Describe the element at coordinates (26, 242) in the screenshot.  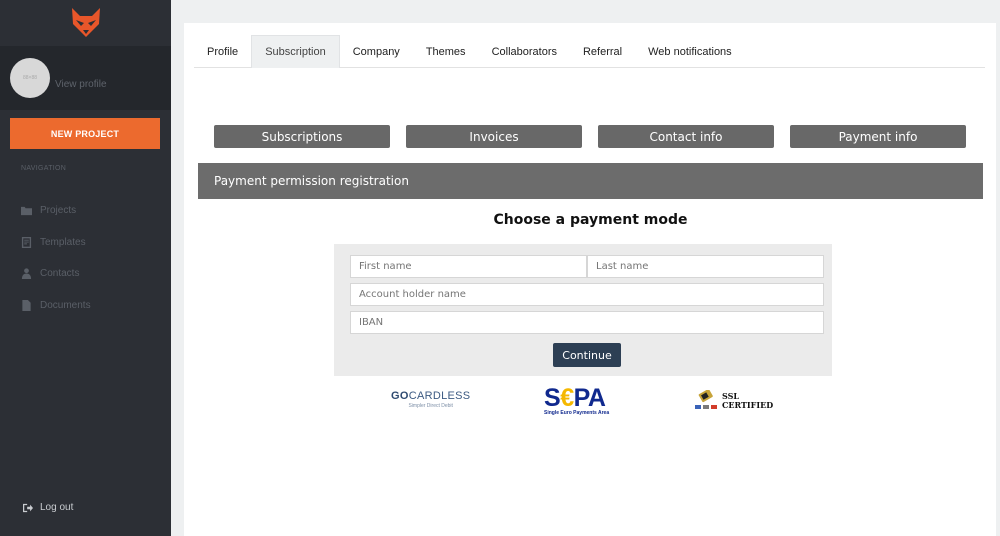
I see `template-icon` at that location.